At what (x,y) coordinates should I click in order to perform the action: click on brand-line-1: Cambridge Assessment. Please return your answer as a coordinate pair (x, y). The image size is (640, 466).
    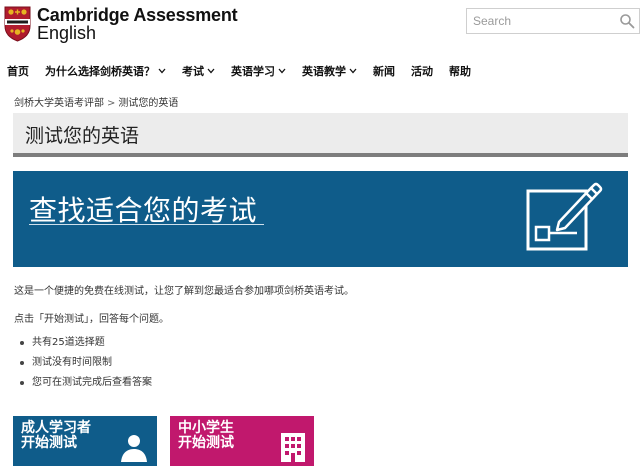
    Looking at the image, I should click on (137, 15).